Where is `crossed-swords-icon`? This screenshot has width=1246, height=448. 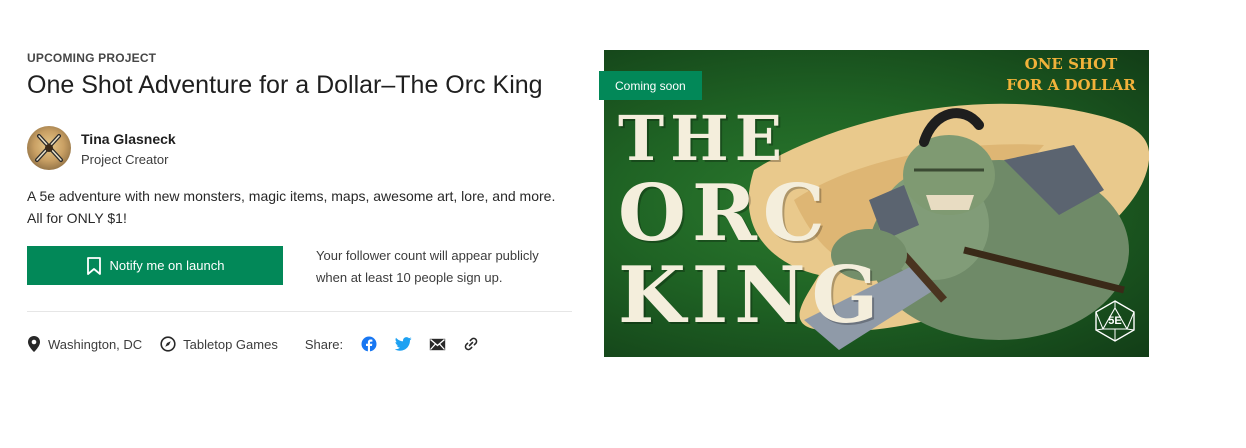
crossed-swords-icon is located at coordinates (49, 148).